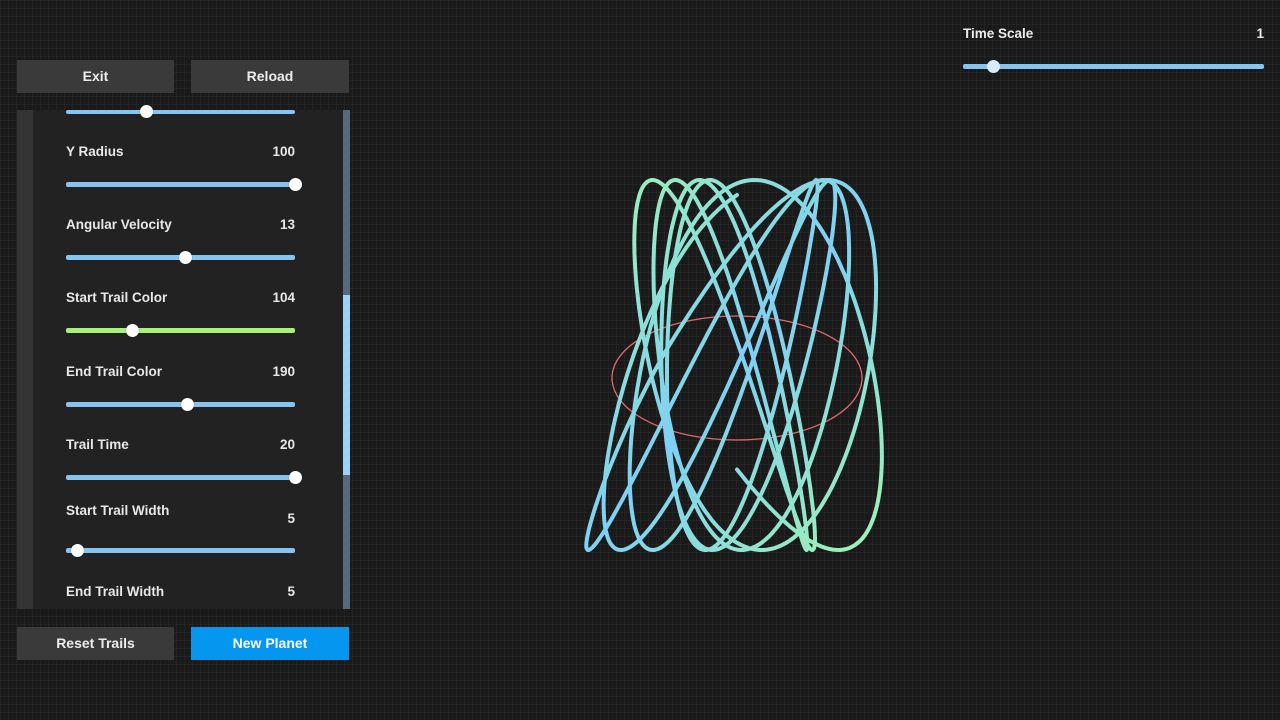 This screenshot has height=720, width=1280. What do you see at coordinates (114, 371) in the screenshot?
I see `end-trail-color-label: End Trail Color` at bounding box center [114, 371].